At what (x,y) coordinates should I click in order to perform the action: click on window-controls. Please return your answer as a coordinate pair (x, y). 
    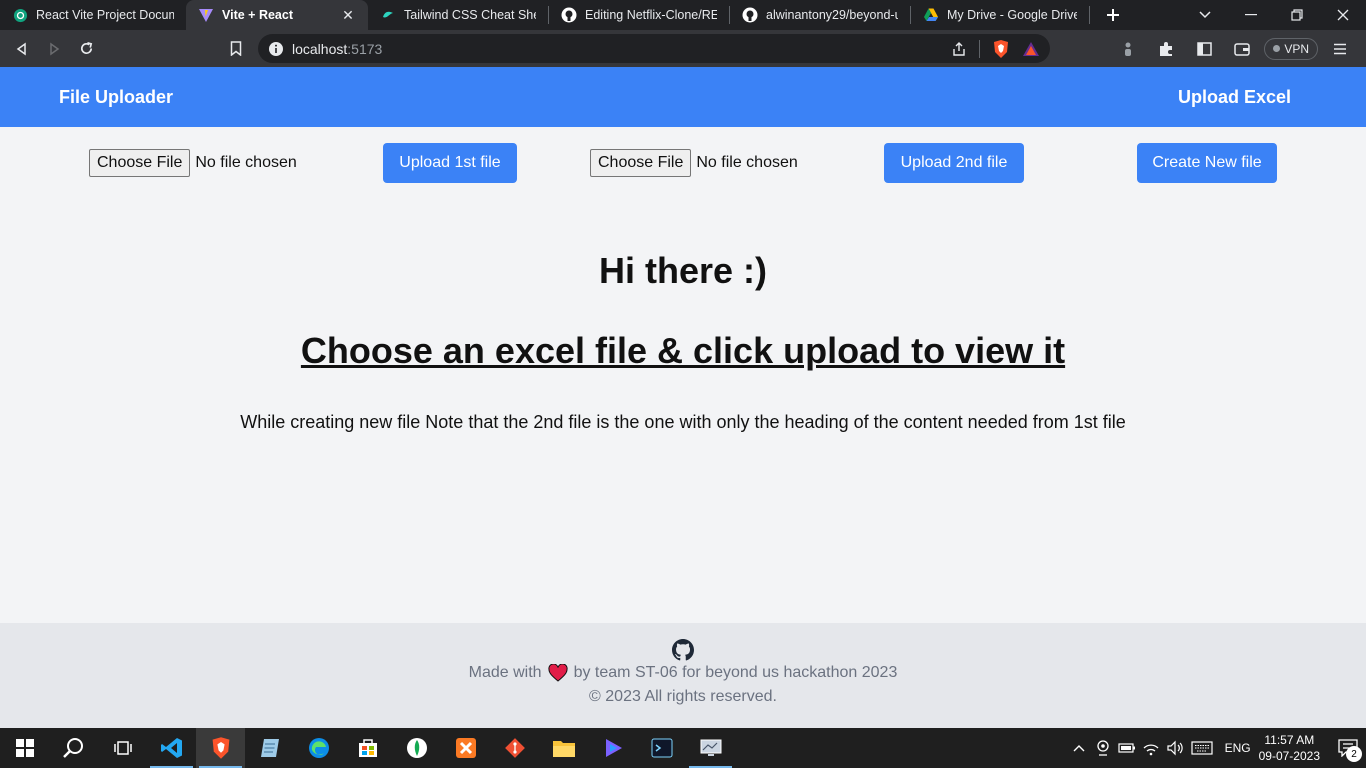
    Looking at the image, I should click on (1274, 15).